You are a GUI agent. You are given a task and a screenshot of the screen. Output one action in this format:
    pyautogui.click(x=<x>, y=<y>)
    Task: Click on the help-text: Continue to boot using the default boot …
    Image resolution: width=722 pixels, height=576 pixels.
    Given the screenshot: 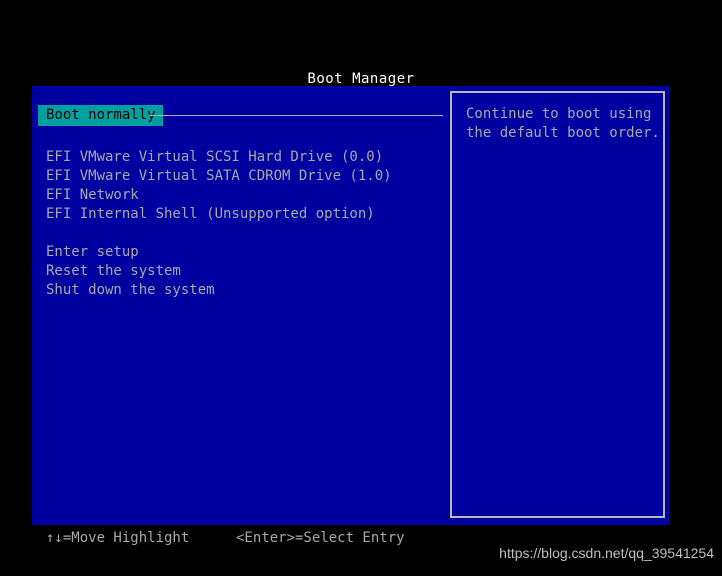 What is the action you would take?
    pyautogui.click(x=563, y=124)
    